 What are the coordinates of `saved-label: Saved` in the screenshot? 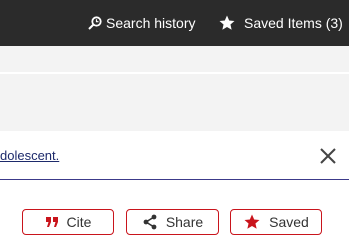 It's located at (289, 222).